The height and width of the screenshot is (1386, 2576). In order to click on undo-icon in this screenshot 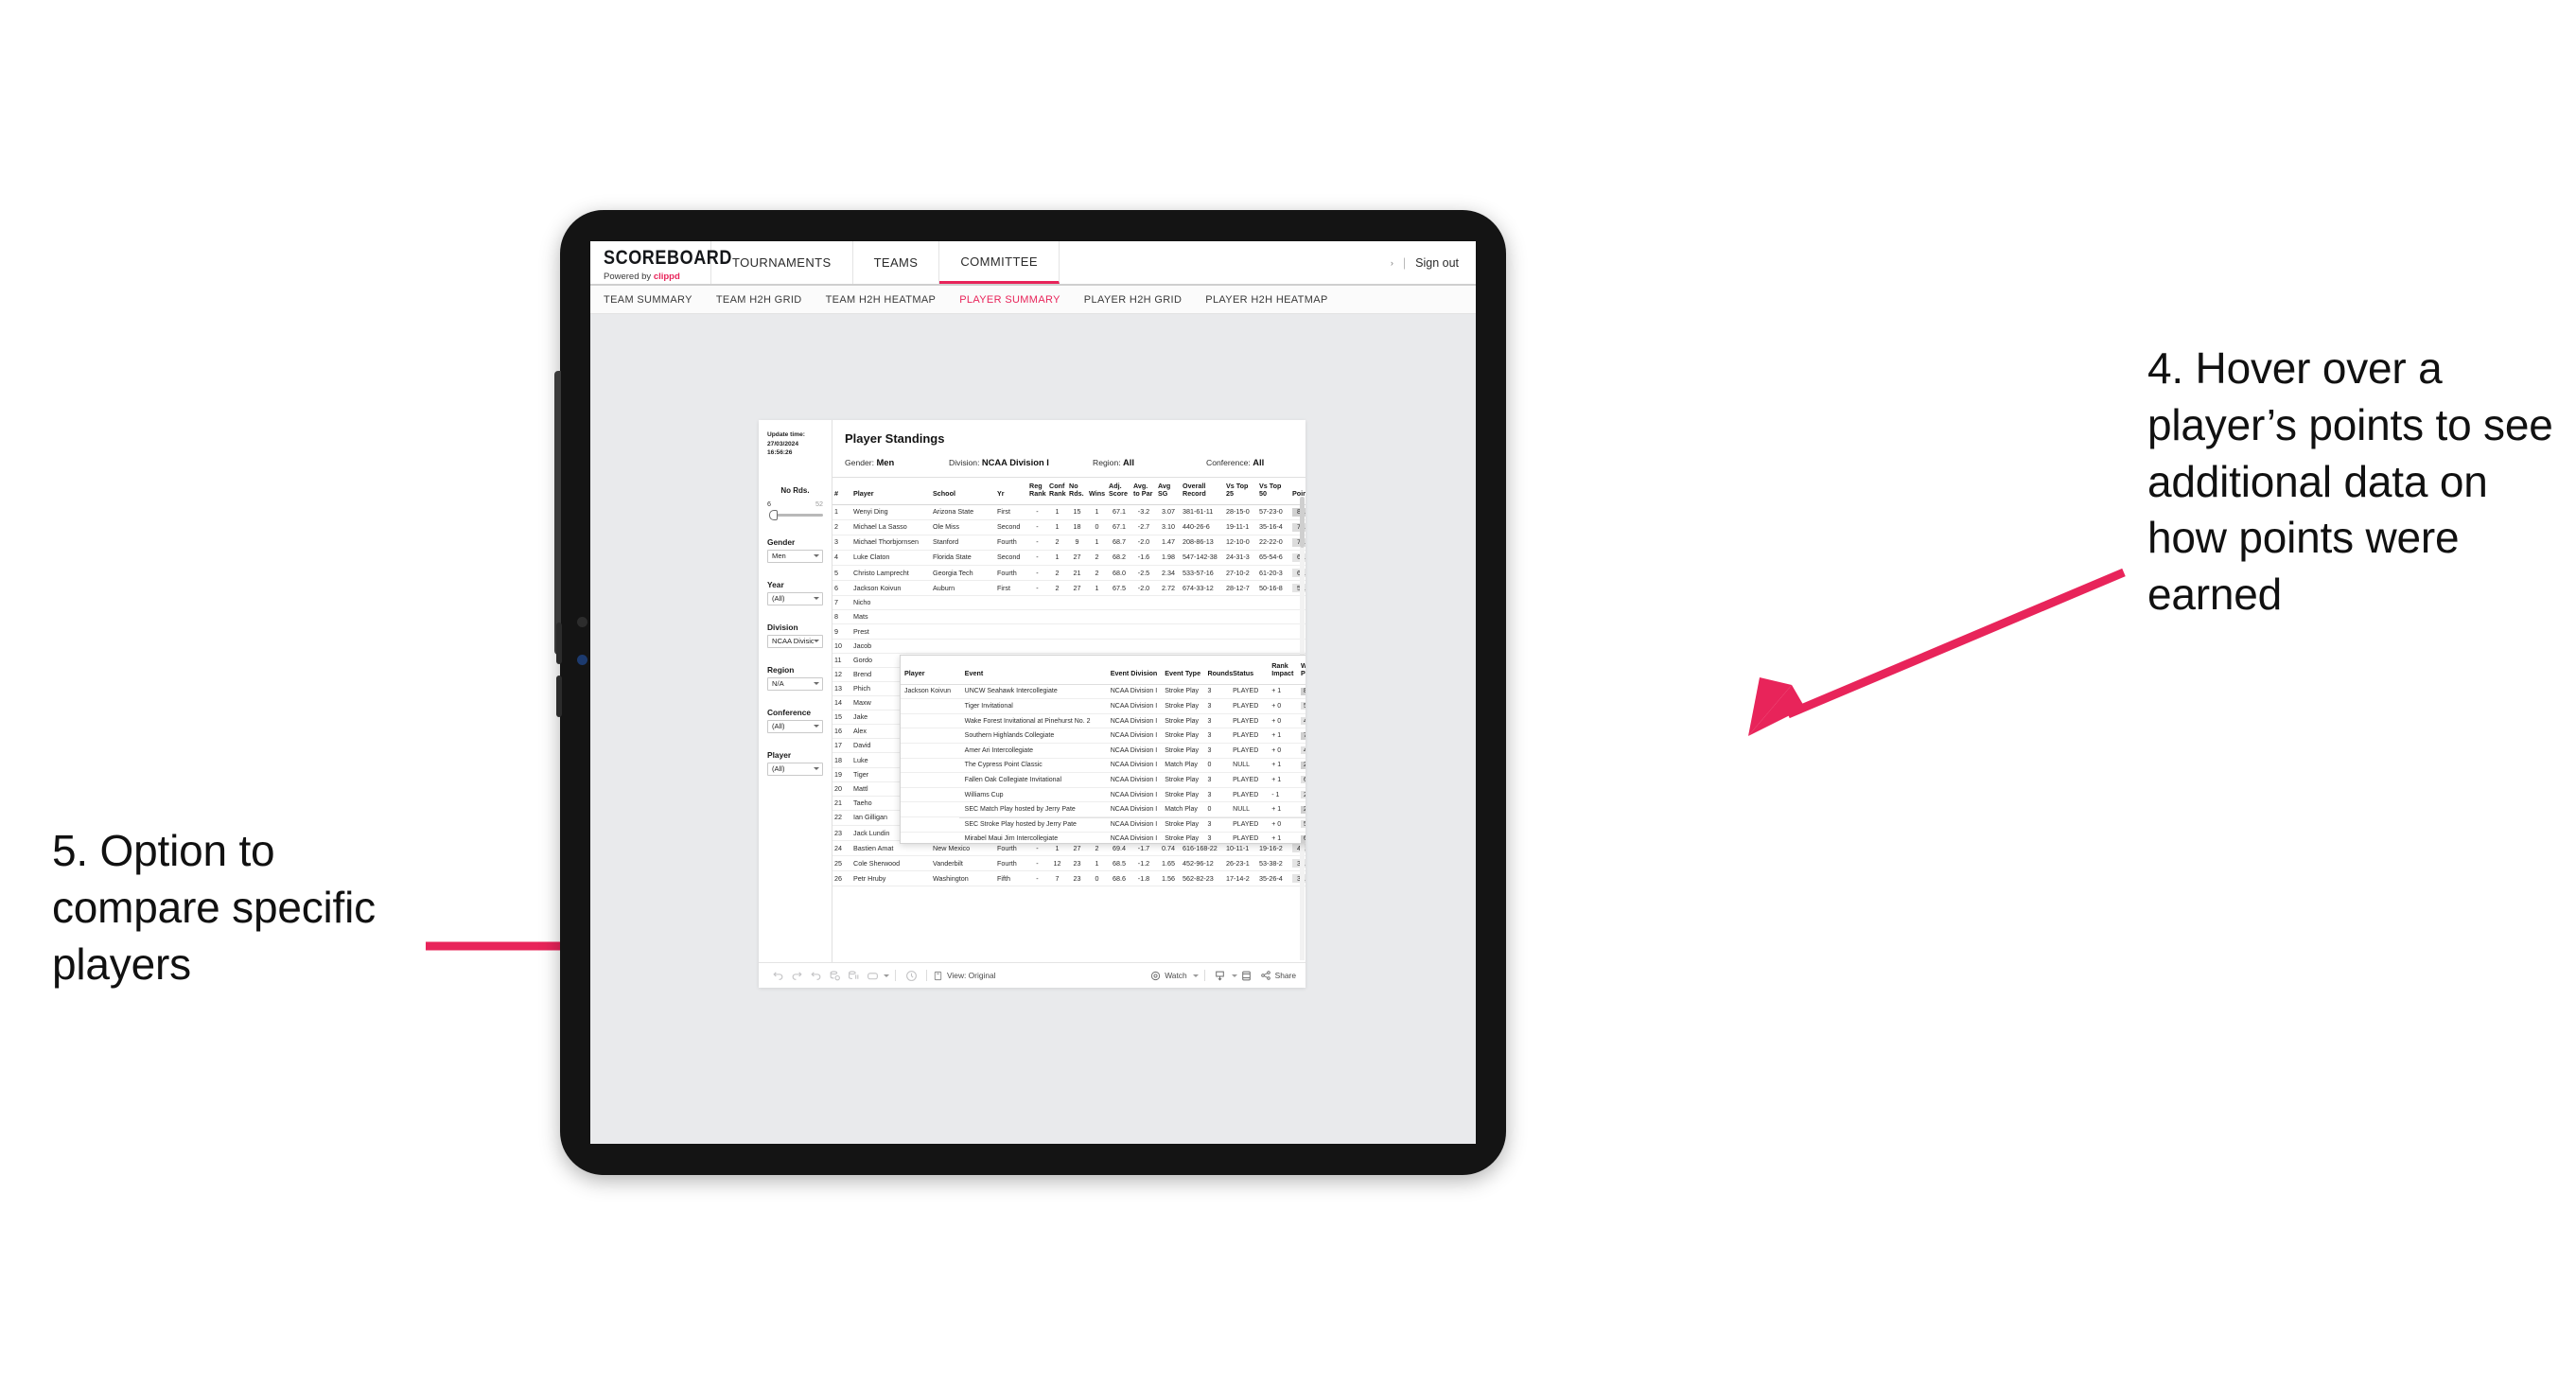, I will do `click(778, 975)`.